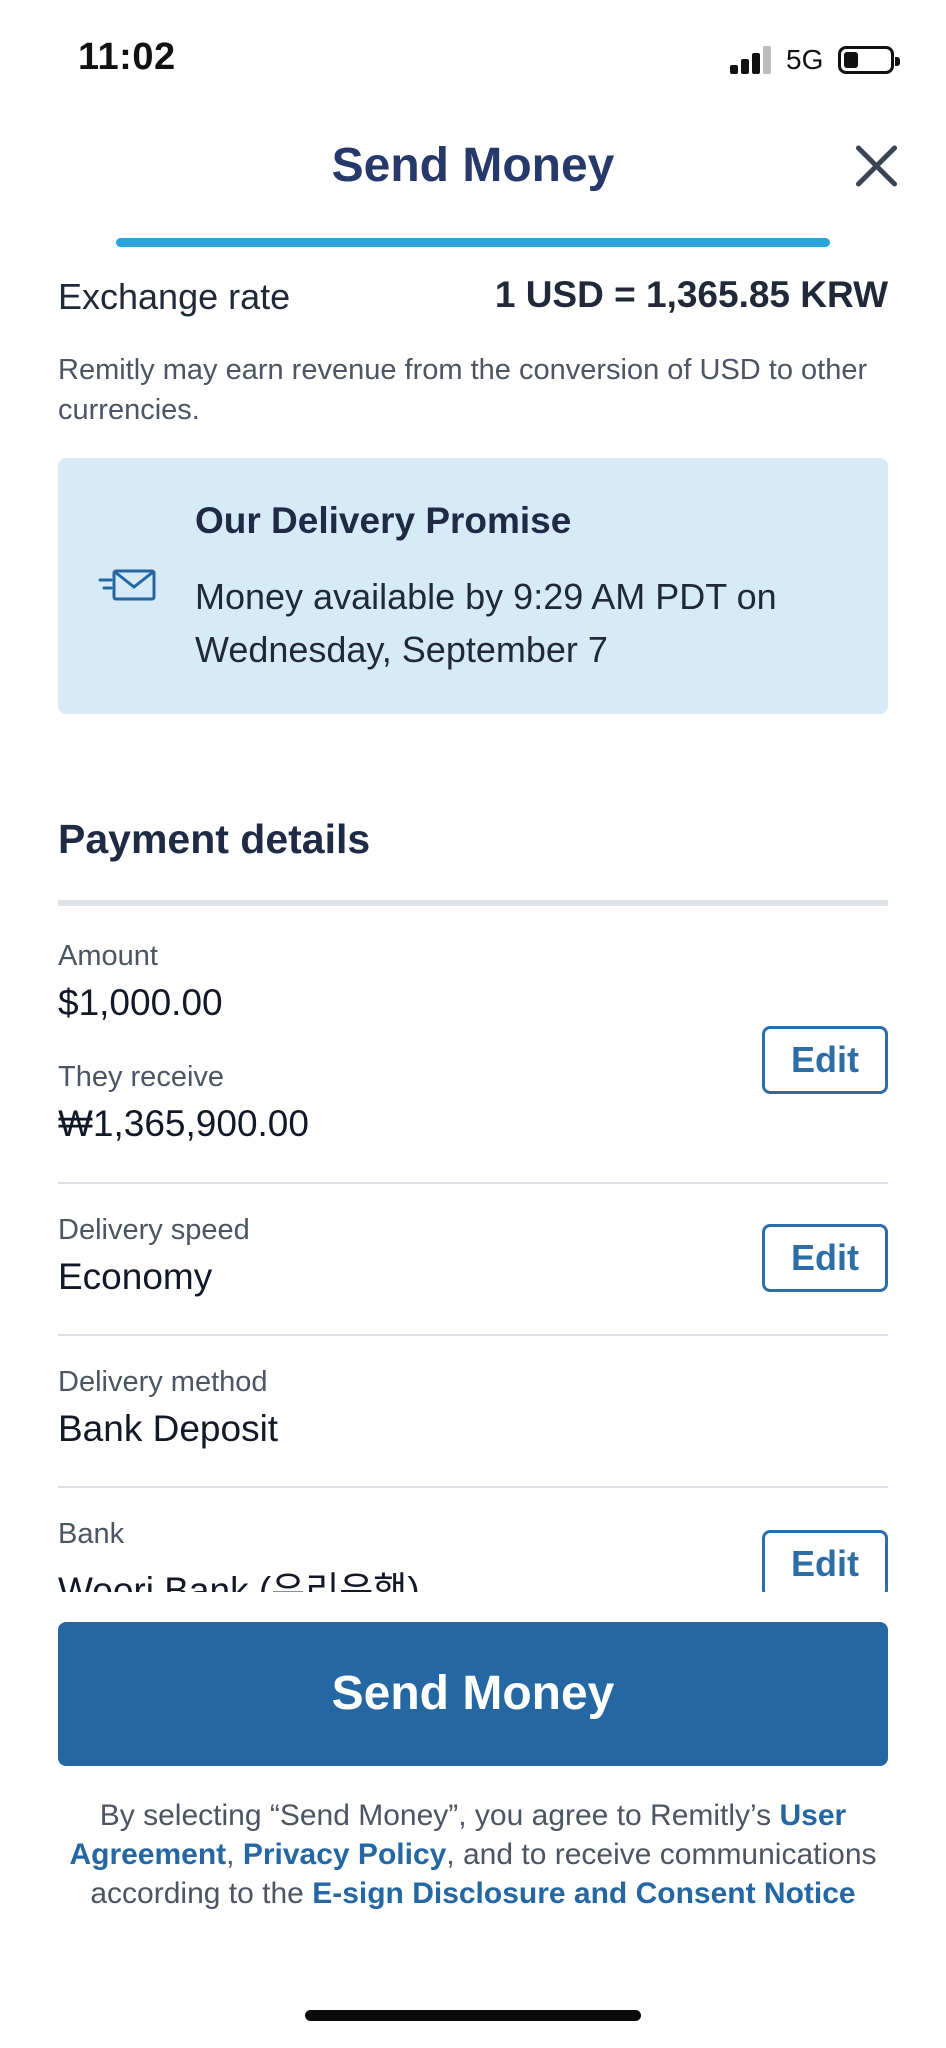 This screenshot has width=946, height=2048. What do you see at coordinates (163, 1382) in the screenshot?
I see `delivery-method-label: Delivery method` at bounding box center [163, 1382].